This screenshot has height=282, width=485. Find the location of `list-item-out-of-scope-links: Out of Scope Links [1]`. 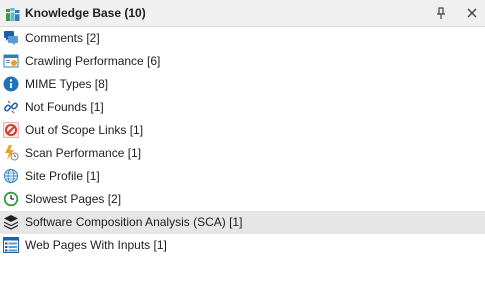

list-item-out-of-scope-links: Out of Scope Links [1] is located at coordinates (242, 130).